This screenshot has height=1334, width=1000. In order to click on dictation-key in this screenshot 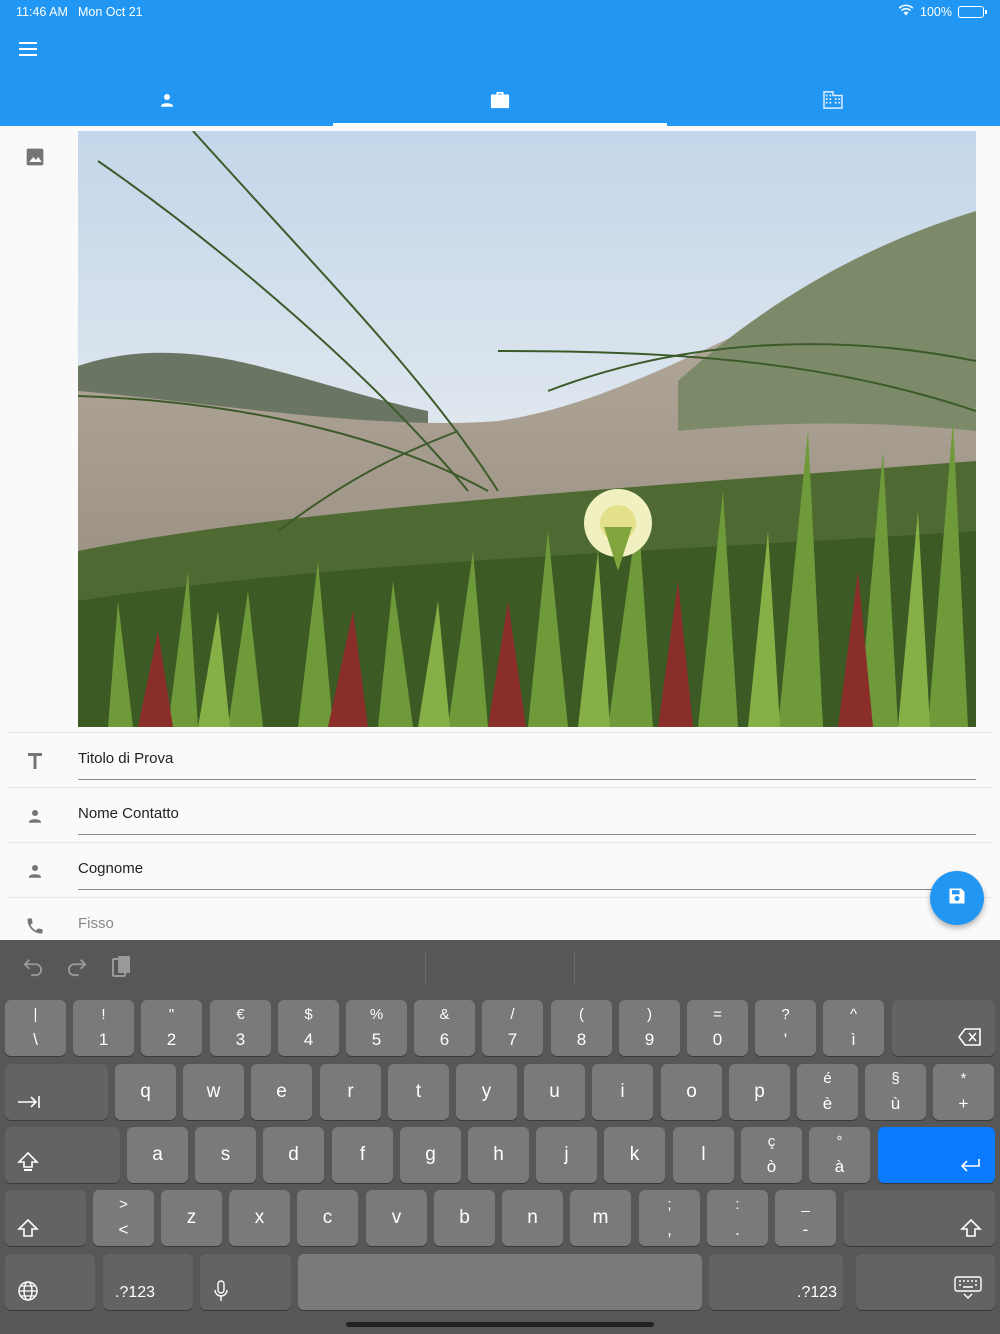, I will do `click(245, 1282)`.